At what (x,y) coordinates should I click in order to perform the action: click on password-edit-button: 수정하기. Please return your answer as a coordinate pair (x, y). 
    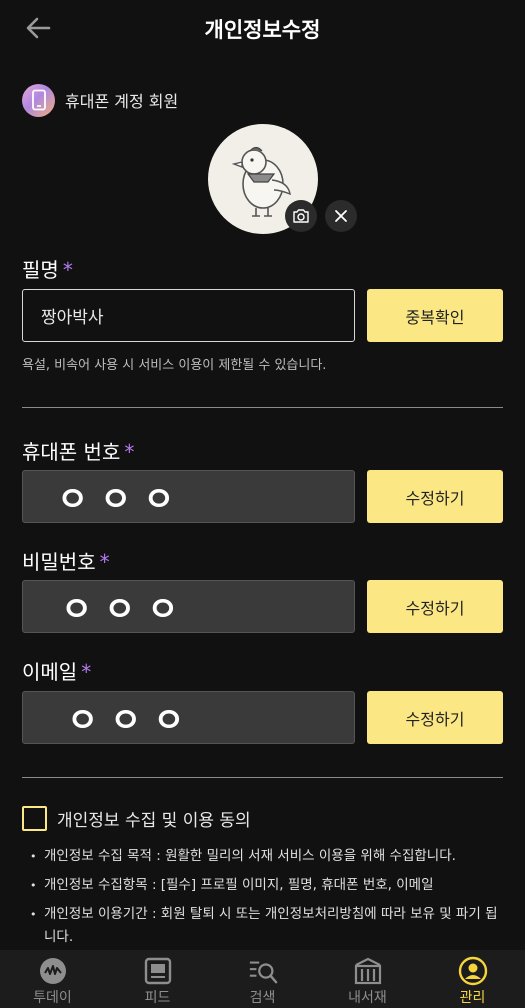
    Looking at the image, I should click on (435, 606).